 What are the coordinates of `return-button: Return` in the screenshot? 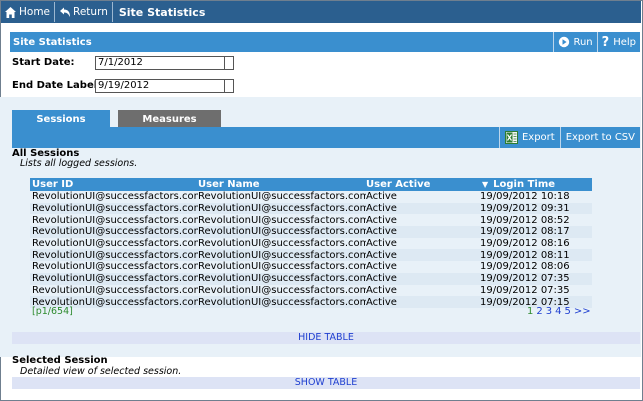 It's located at (84, 12).